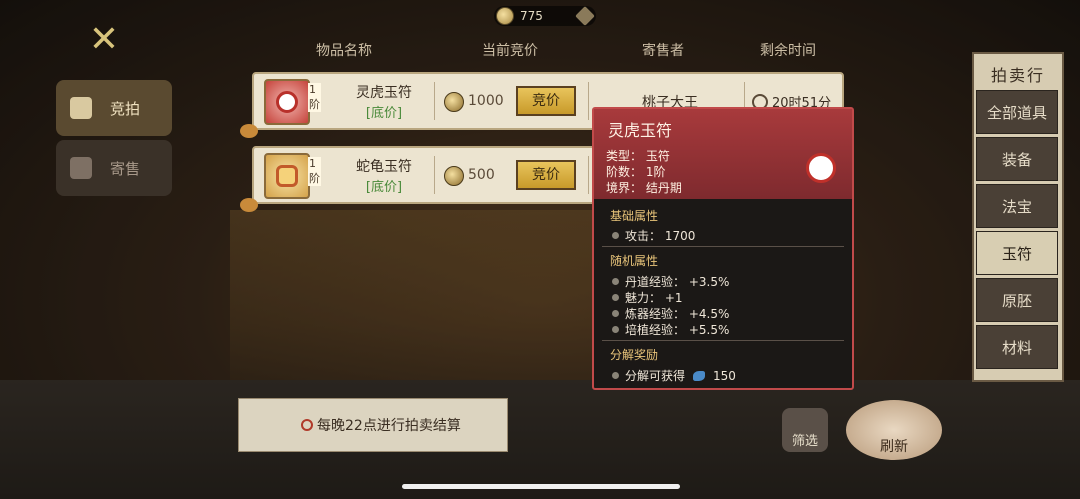 This screenshot has width=1080, height=499. I want to click on alert-icon, so click(307, 425).